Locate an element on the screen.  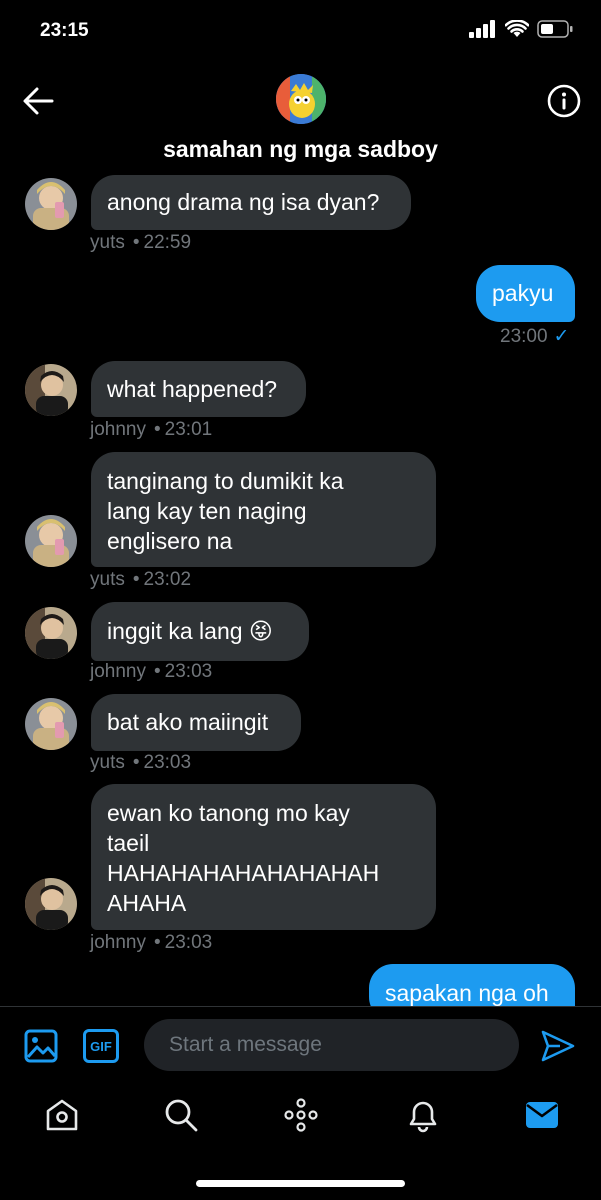
back-button is located at coordinates (38, 101).